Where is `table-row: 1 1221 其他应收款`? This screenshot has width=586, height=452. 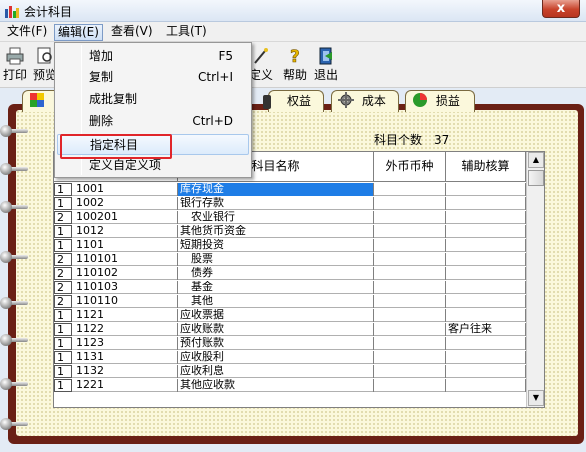
table-row: 1 1221 其他应收款 is located at coordinates (290, 385).